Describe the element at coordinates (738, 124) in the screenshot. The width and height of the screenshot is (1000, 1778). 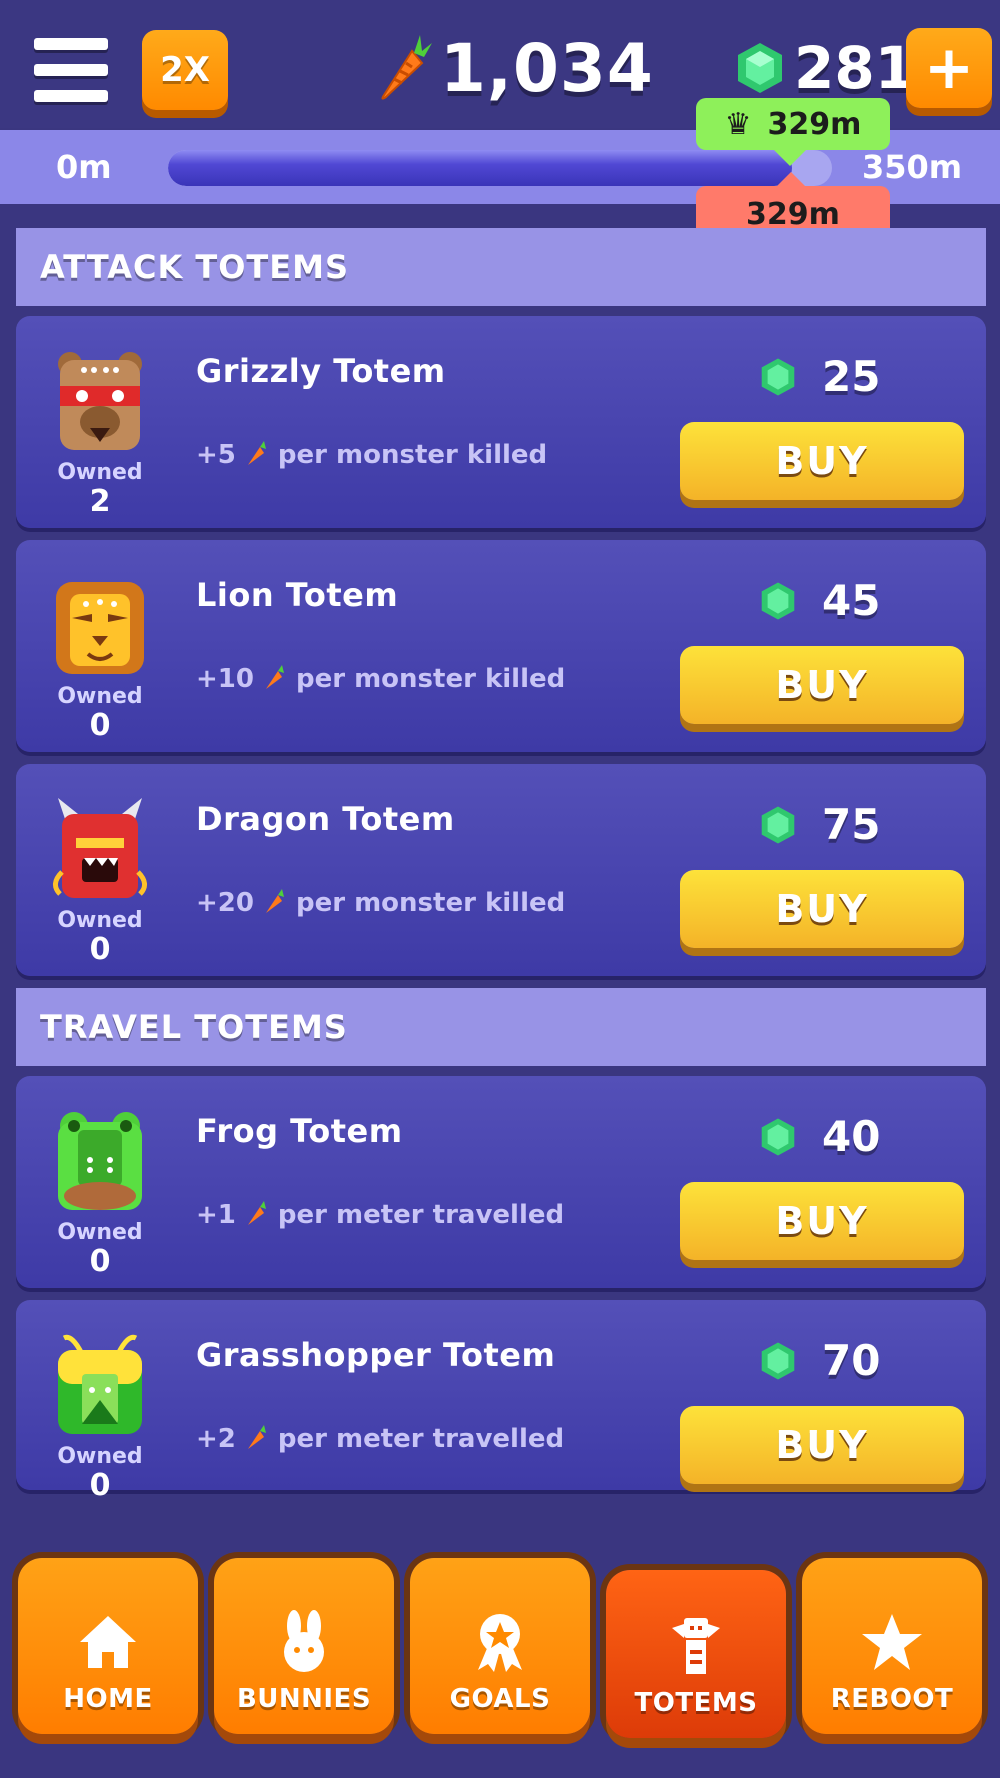
I see `crown-icon: ♛` at that location.